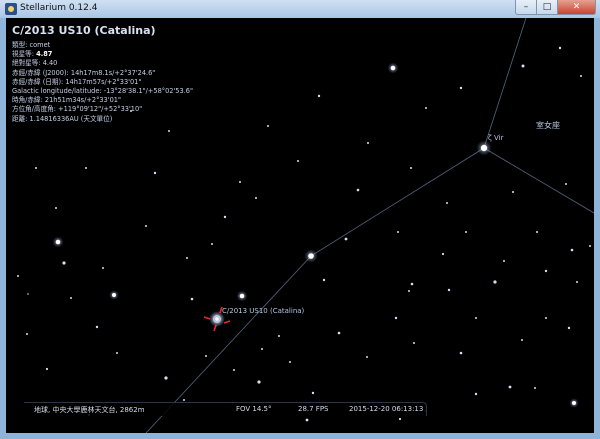  What do you see at coordinates (44, 54) in the screenshot?
I see `magnitude-value: 4.87` at bounding box center [44, 54].